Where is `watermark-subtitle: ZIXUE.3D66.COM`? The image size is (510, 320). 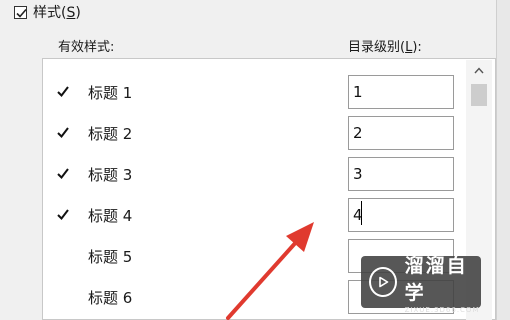 watermark-subtitle: ZIXUE.3D66.COM is located at coordinates (442, 309).